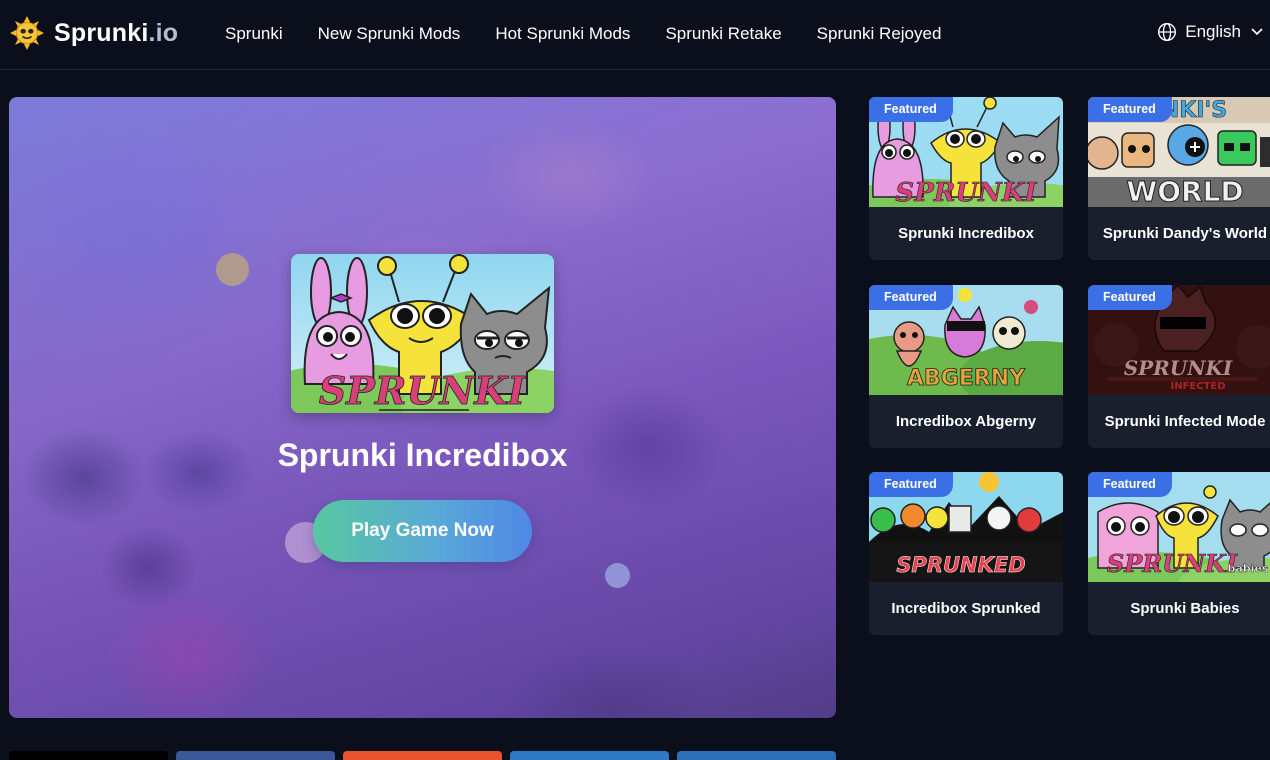  What do you see at coordinates (966, 421) in the screenshot?
I see `game-card-title: Incredibox Abgerny` at bounding box center [966, 421].